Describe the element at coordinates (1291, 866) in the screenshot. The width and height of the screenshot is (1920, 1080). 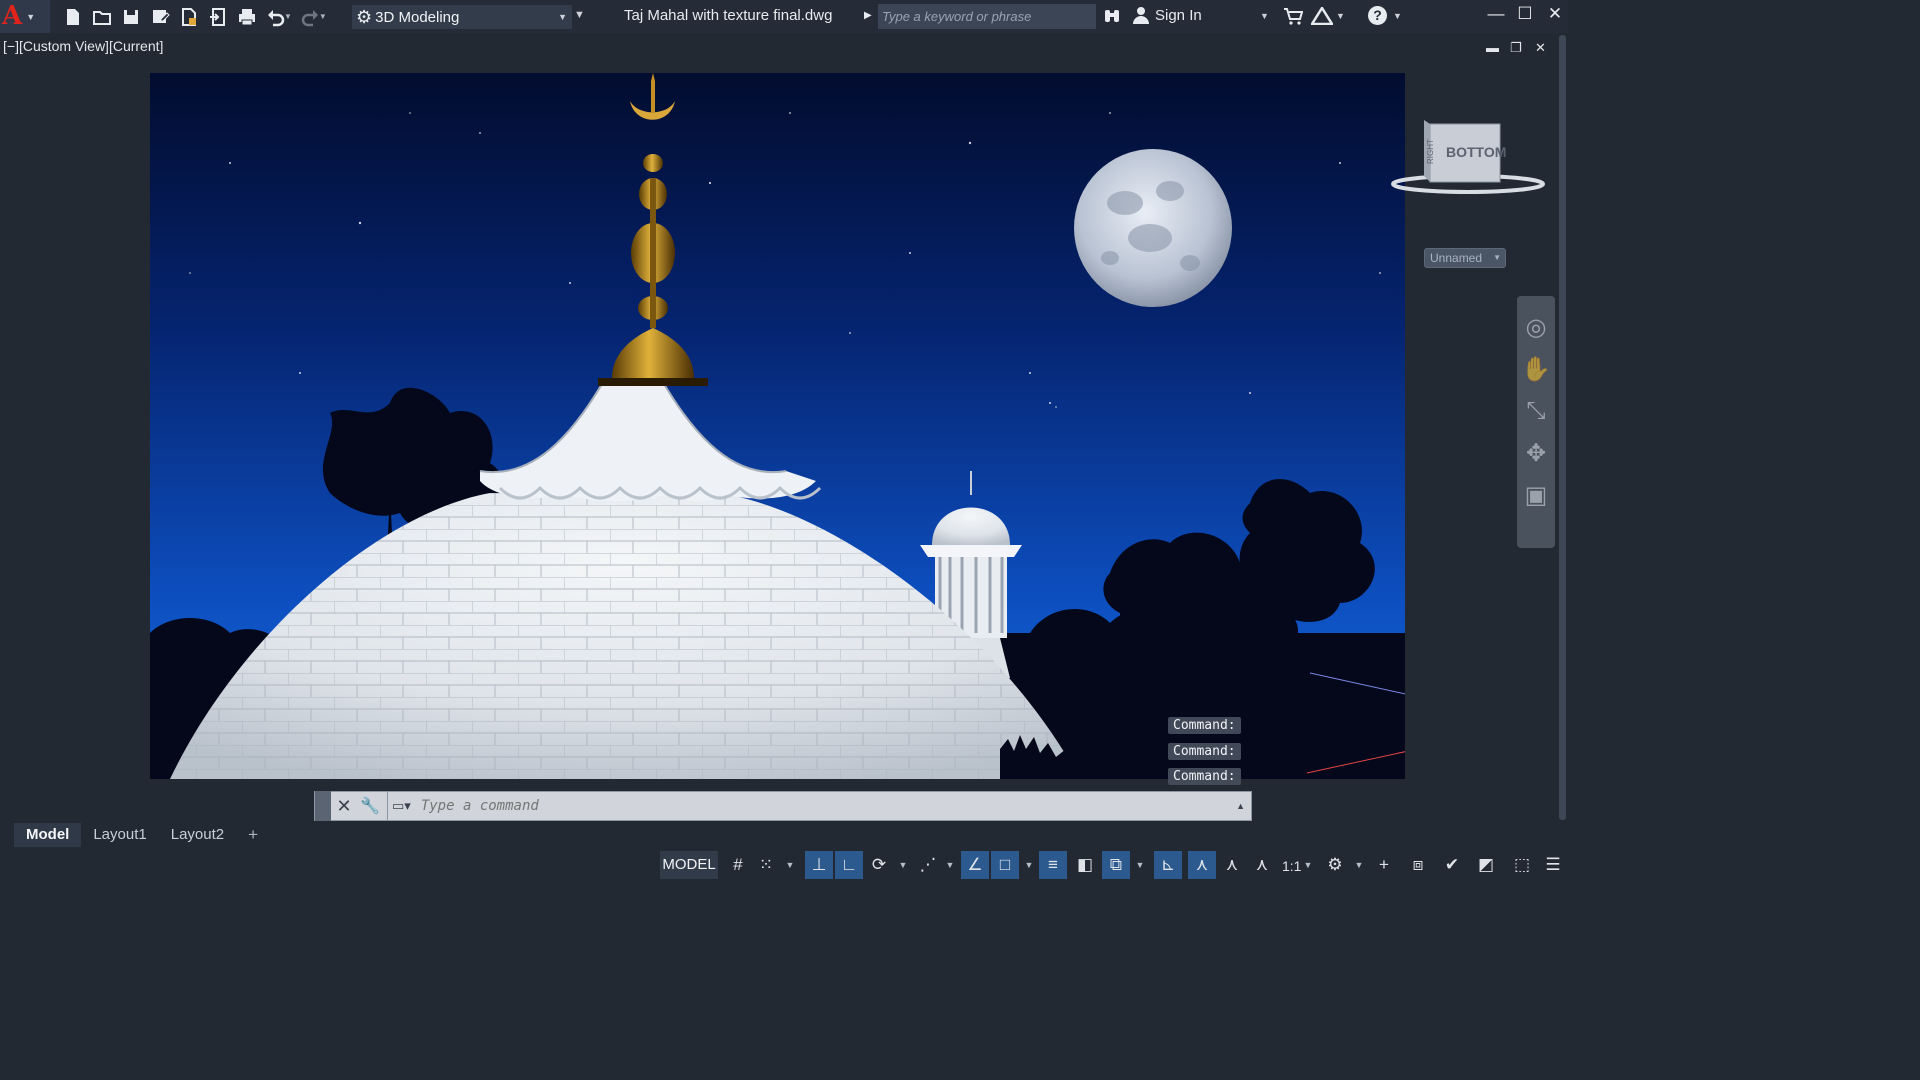
I see `annotation-scale-value: 1:1` at that location.